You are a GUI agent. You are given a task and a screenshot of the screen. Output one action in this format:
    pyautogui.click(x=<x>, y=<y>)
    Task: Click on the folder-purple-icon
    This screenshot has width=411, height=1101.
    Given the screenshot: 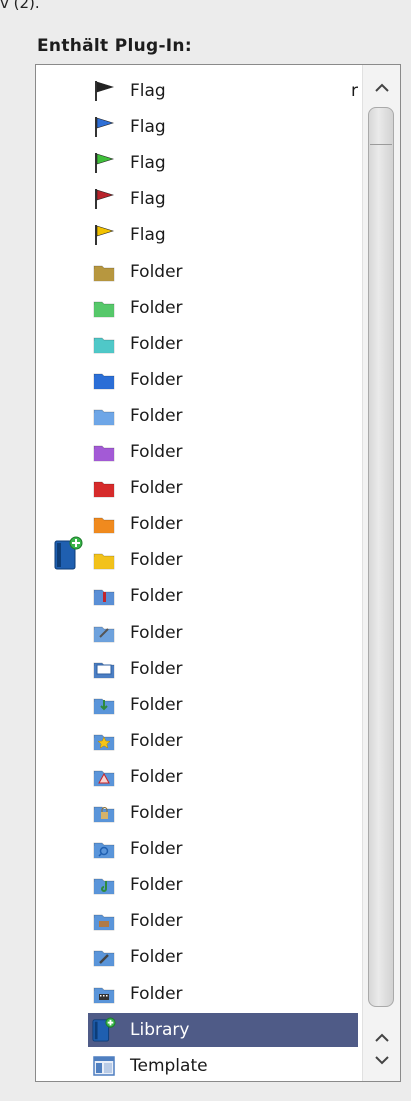 What is the action you would take?
    pyautogui.click(x=104, y=452)
    